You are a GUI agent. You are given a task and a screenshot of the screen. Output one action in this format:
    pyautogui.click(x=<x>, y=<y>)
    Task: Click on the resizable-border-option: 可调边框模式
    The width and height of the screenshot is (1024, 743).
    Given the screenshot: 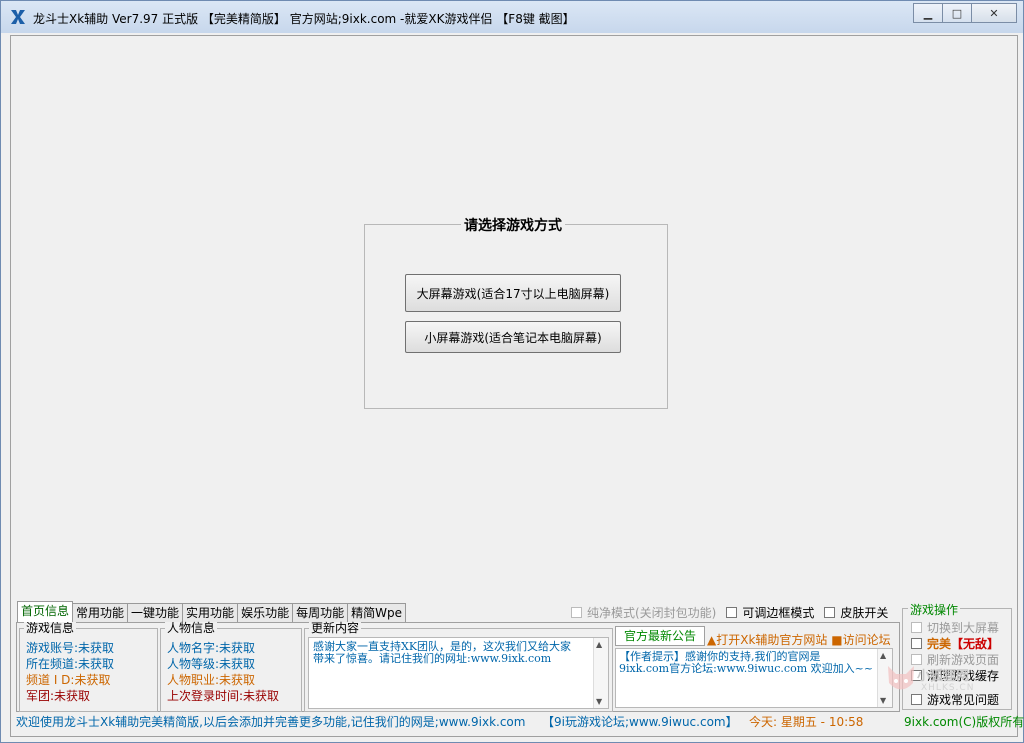 What is the action you would take?
    pyautogui.click(x=770, y=612)
    